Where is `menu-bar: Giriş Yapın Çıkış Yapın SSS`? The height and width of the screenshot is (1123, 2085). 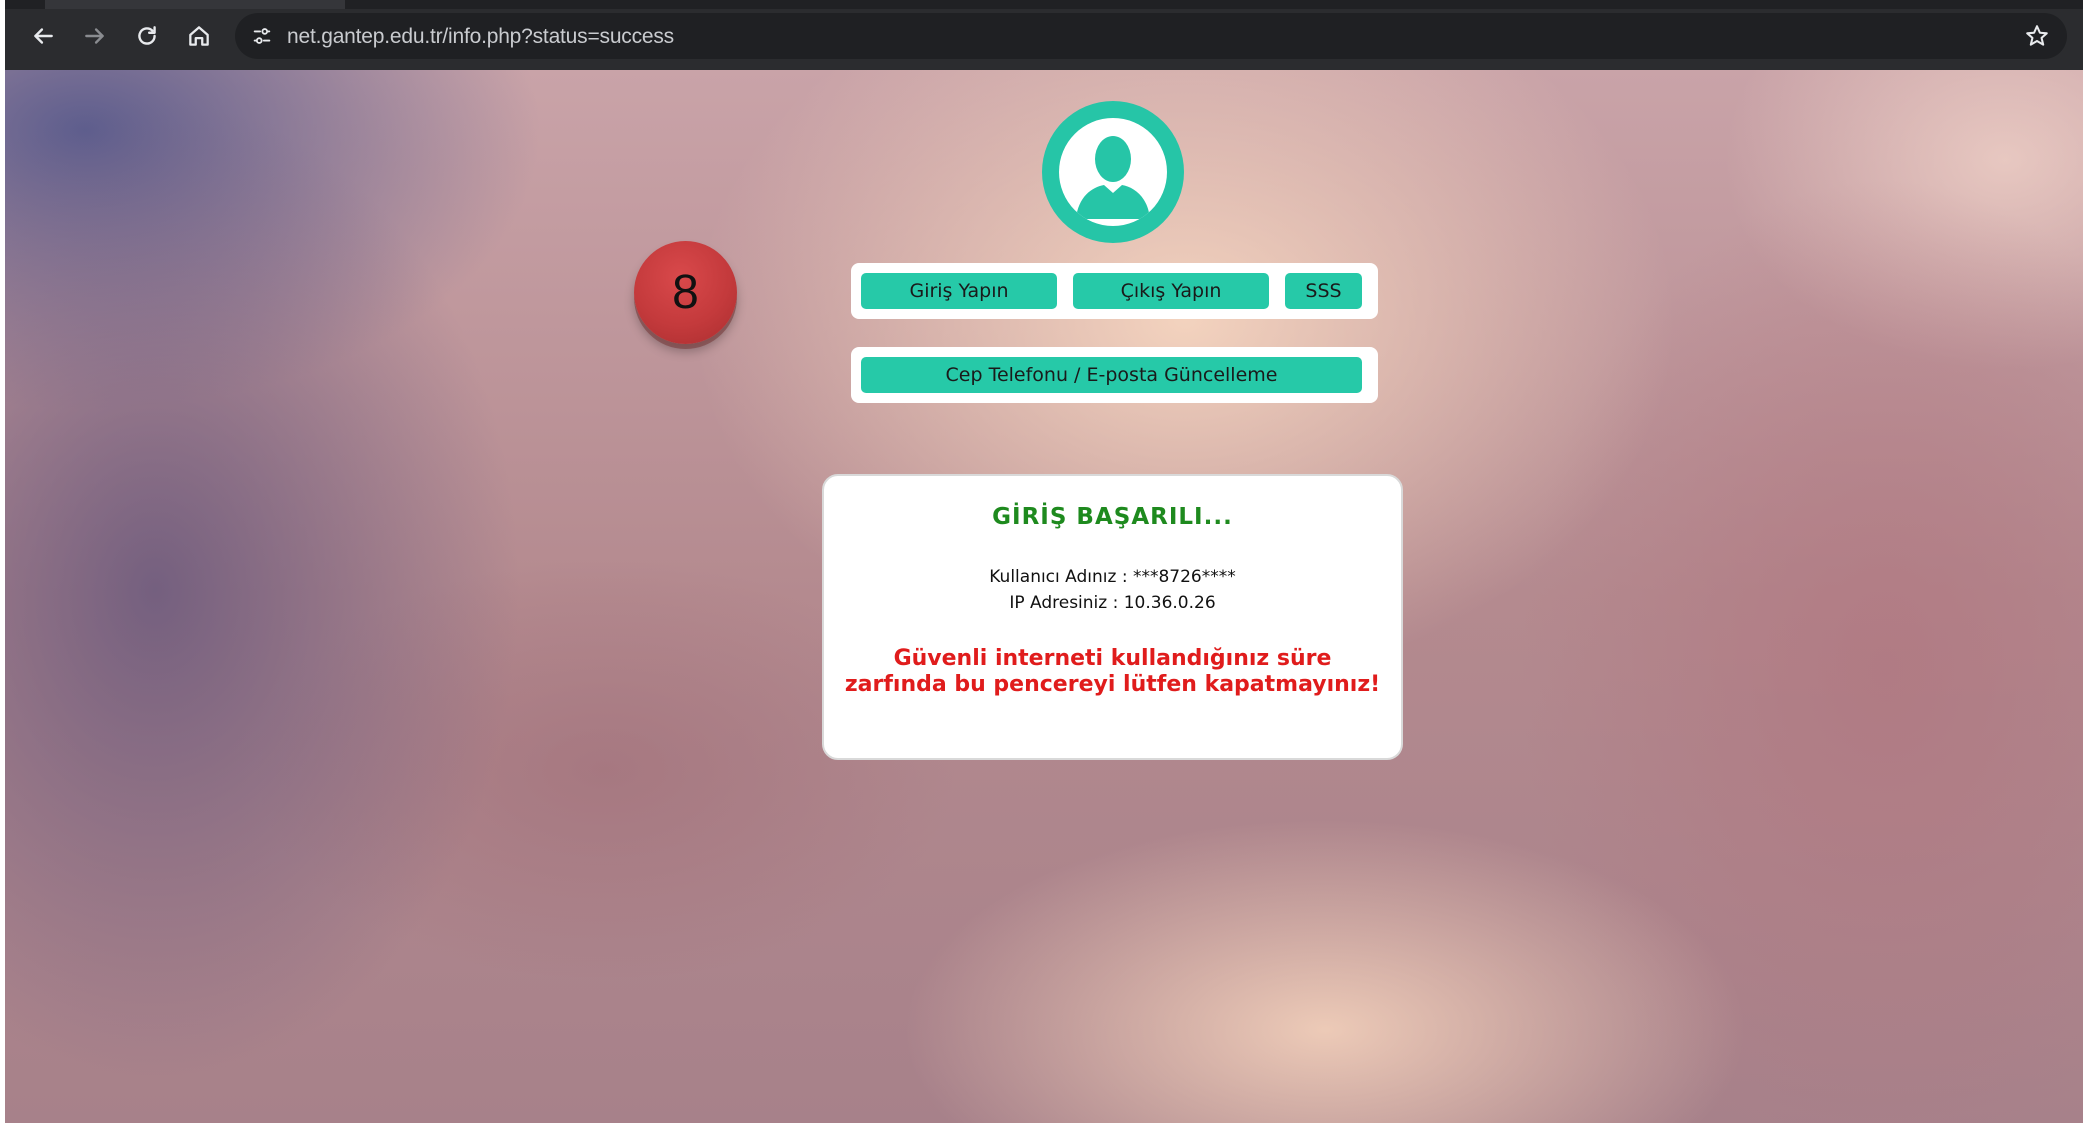
menu-bar: Giriş Yapın Çıkış Yapın SSS is located at coordinates (1114, 291).